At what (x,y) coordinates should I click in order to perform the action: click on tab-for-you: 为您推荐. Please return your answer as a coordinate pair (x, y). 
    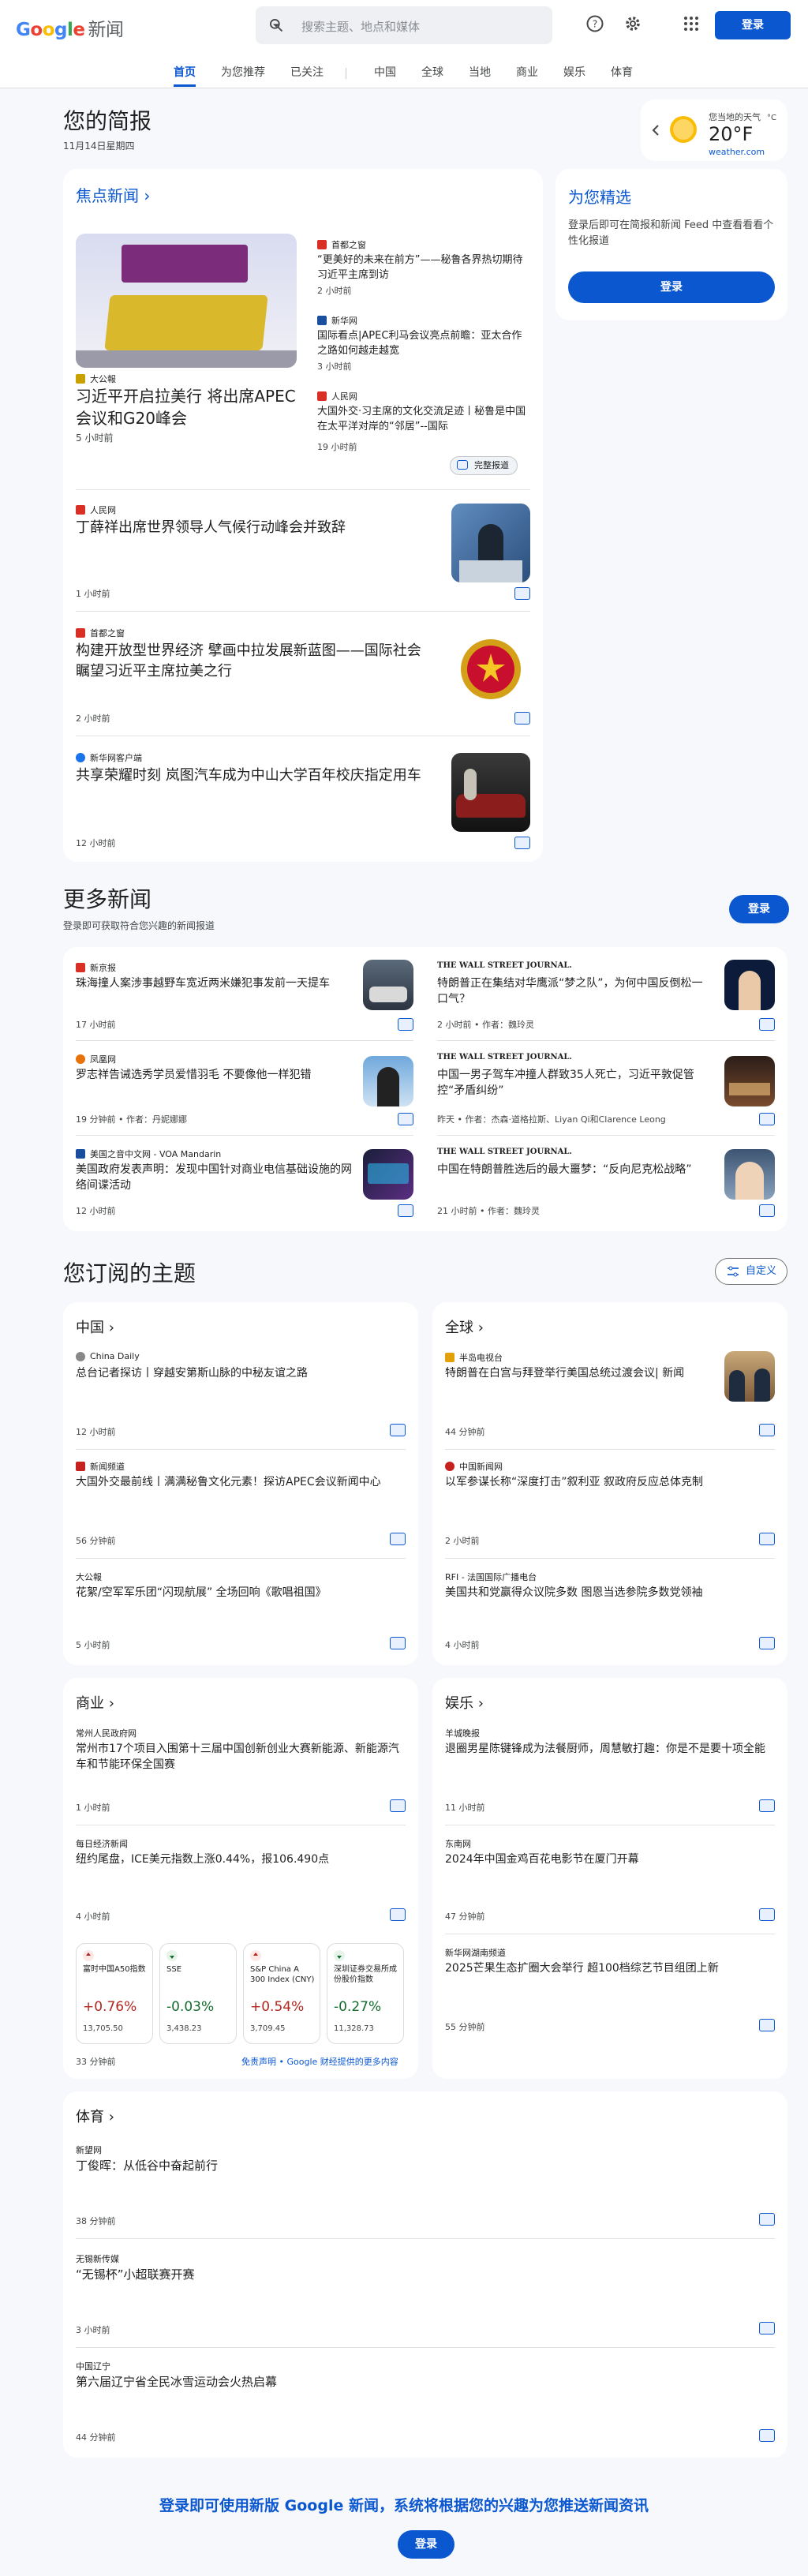
    Looking at the image, I should click on (243, 76).